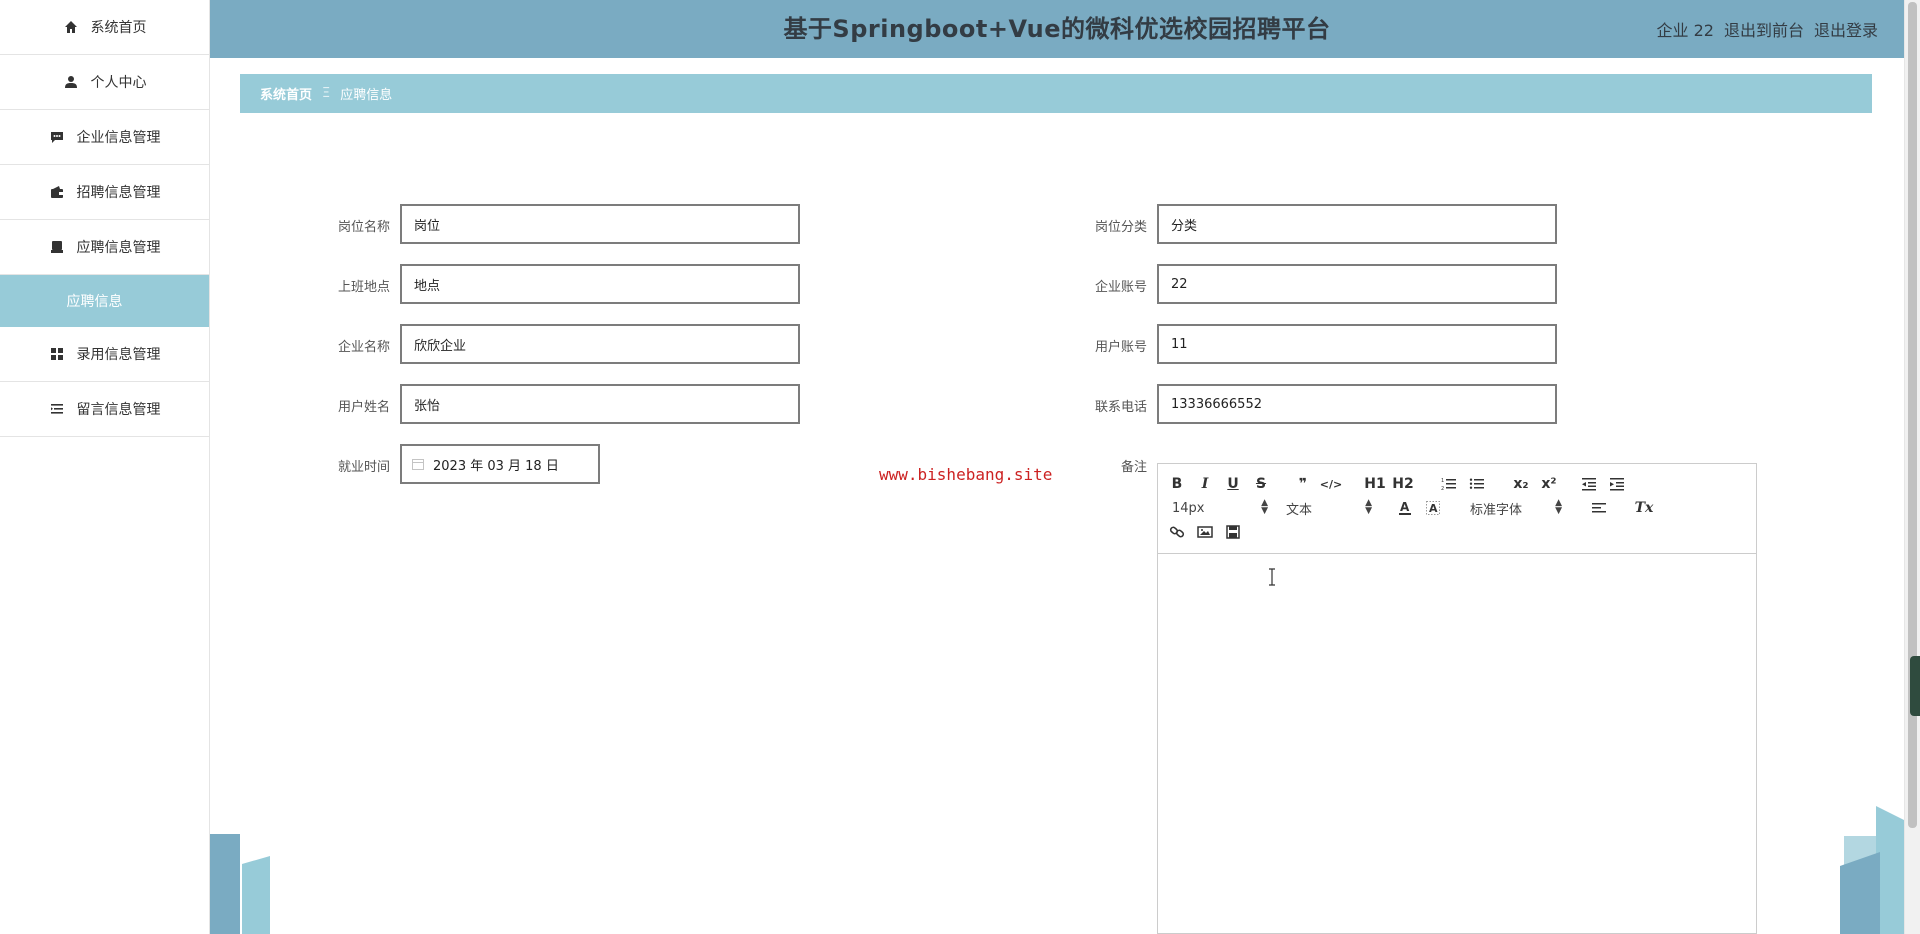 The height and width of the screenshot is (934, 1920). Describe the element at coordinates (1220, 508) in the screenshot. I see `font-size-select: 14px ▲ ▼` at that location.